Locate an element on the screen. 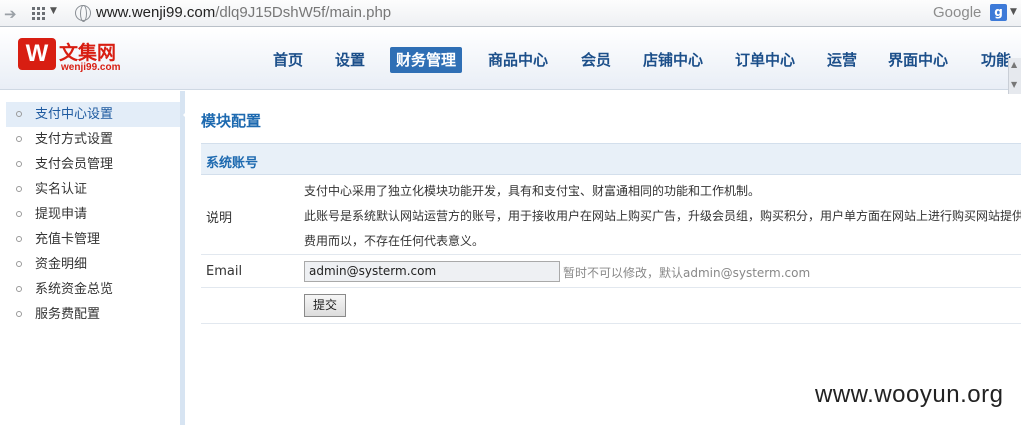  active-pointer-icon is located at coordinates (186, 115).